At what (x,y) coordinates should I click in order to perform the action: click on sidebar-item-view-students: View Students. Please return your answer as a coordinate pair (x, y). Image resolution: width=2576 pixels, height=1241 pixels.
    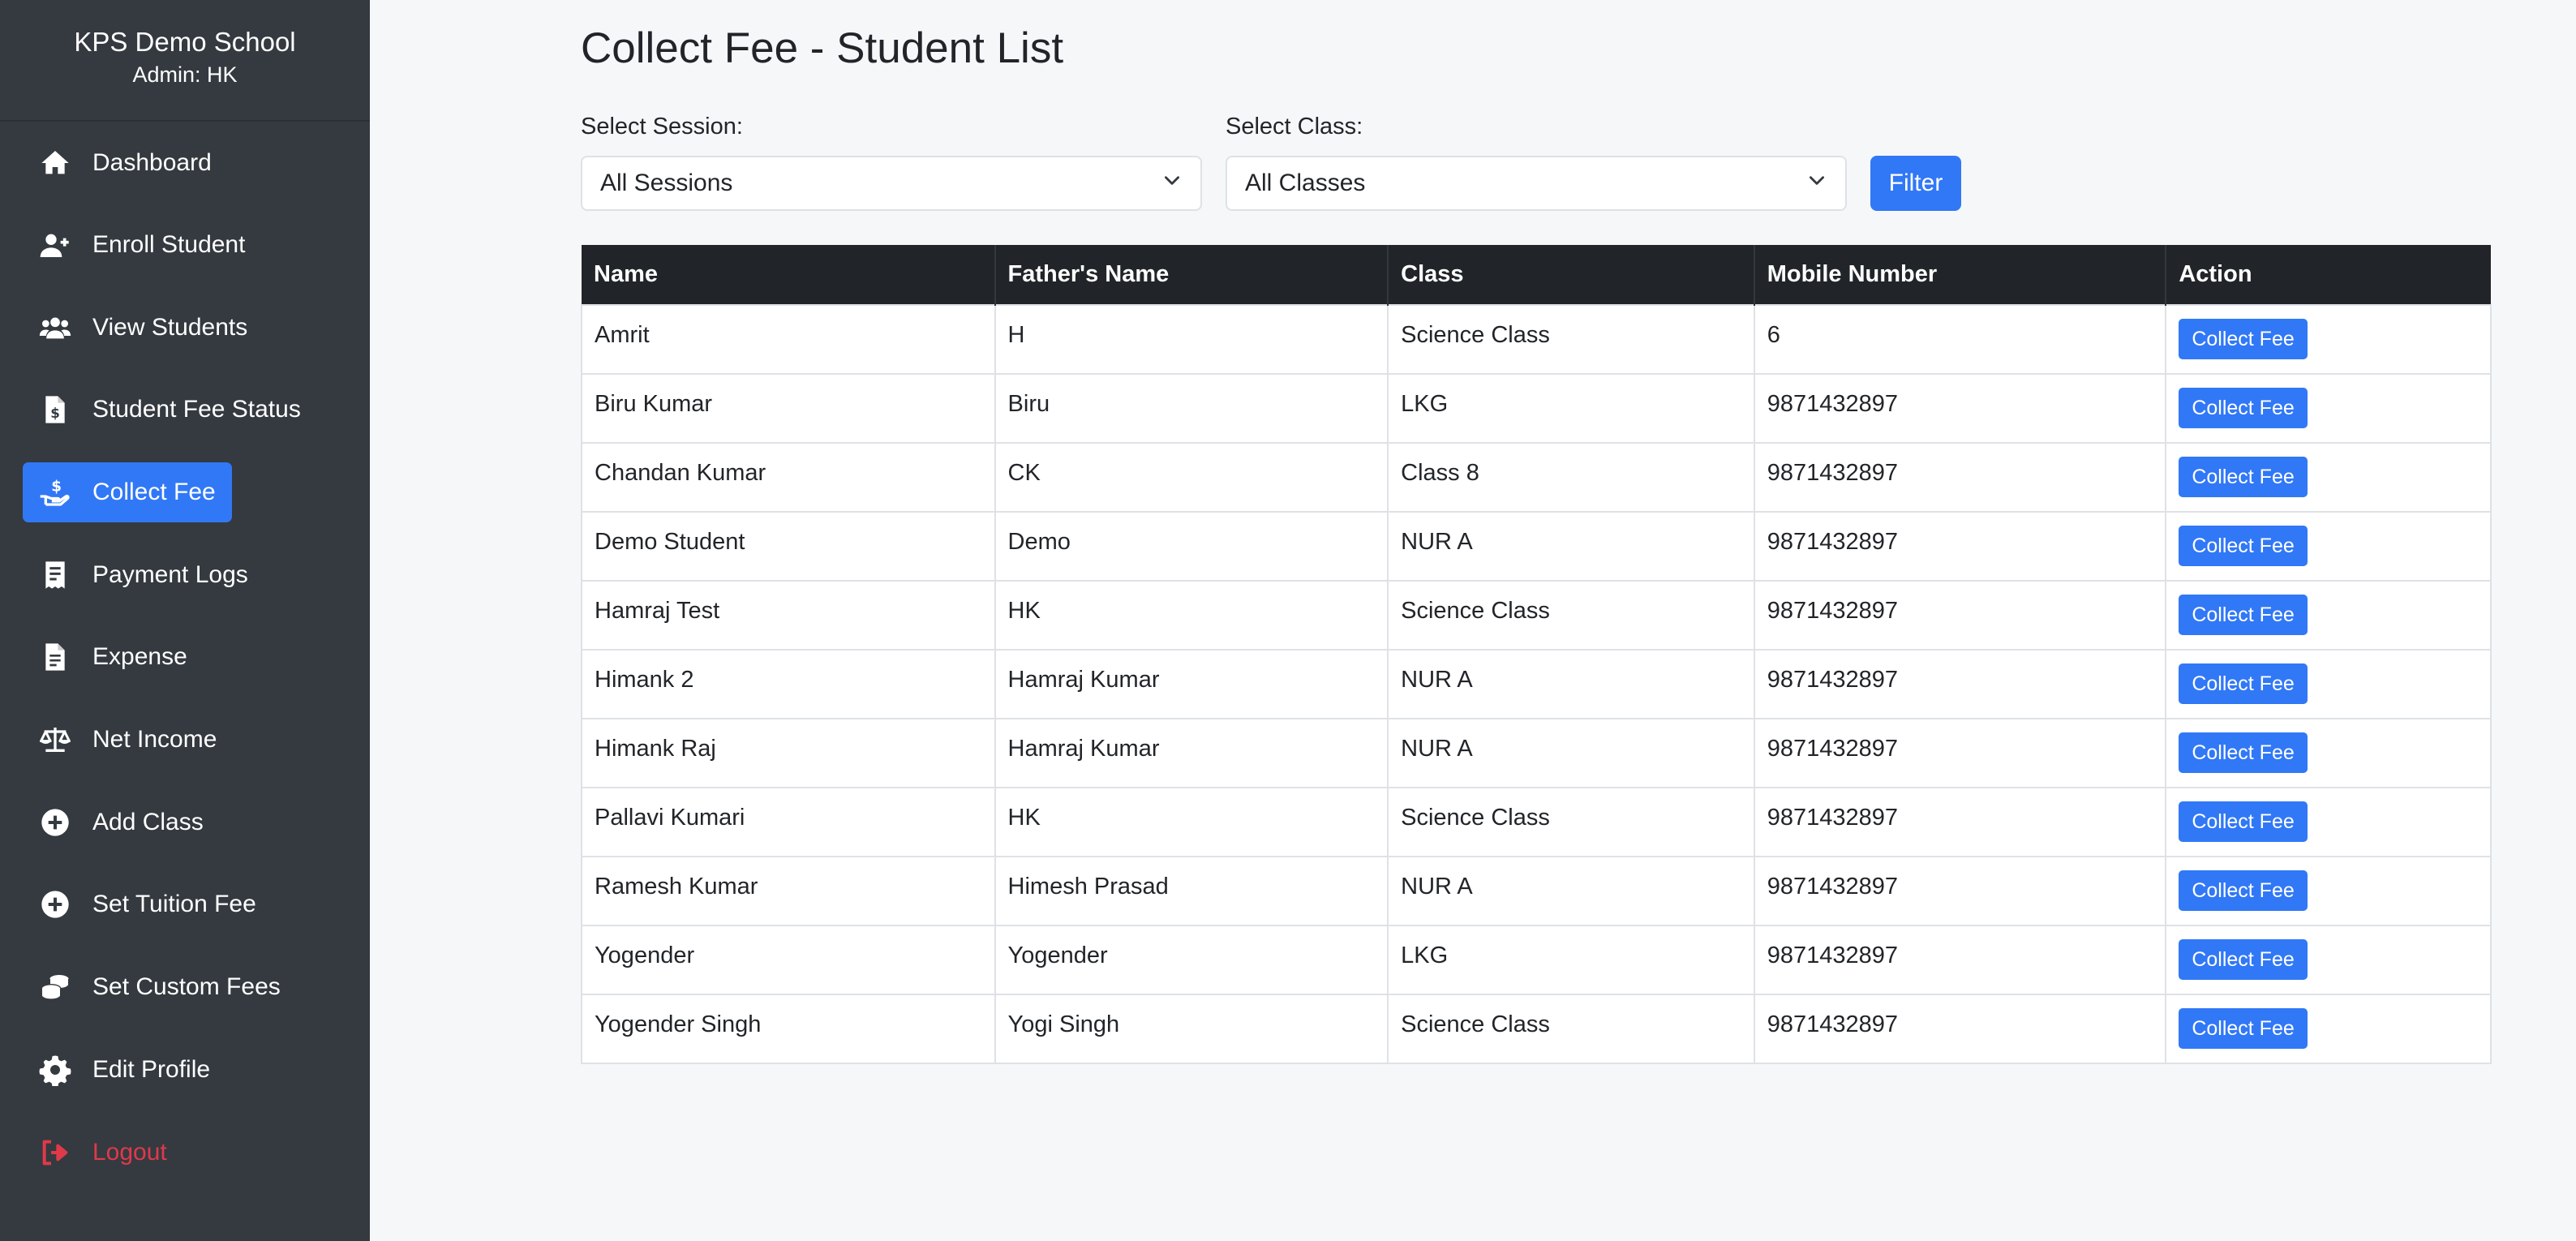
    Looking at the image, I should click on (143, 328).